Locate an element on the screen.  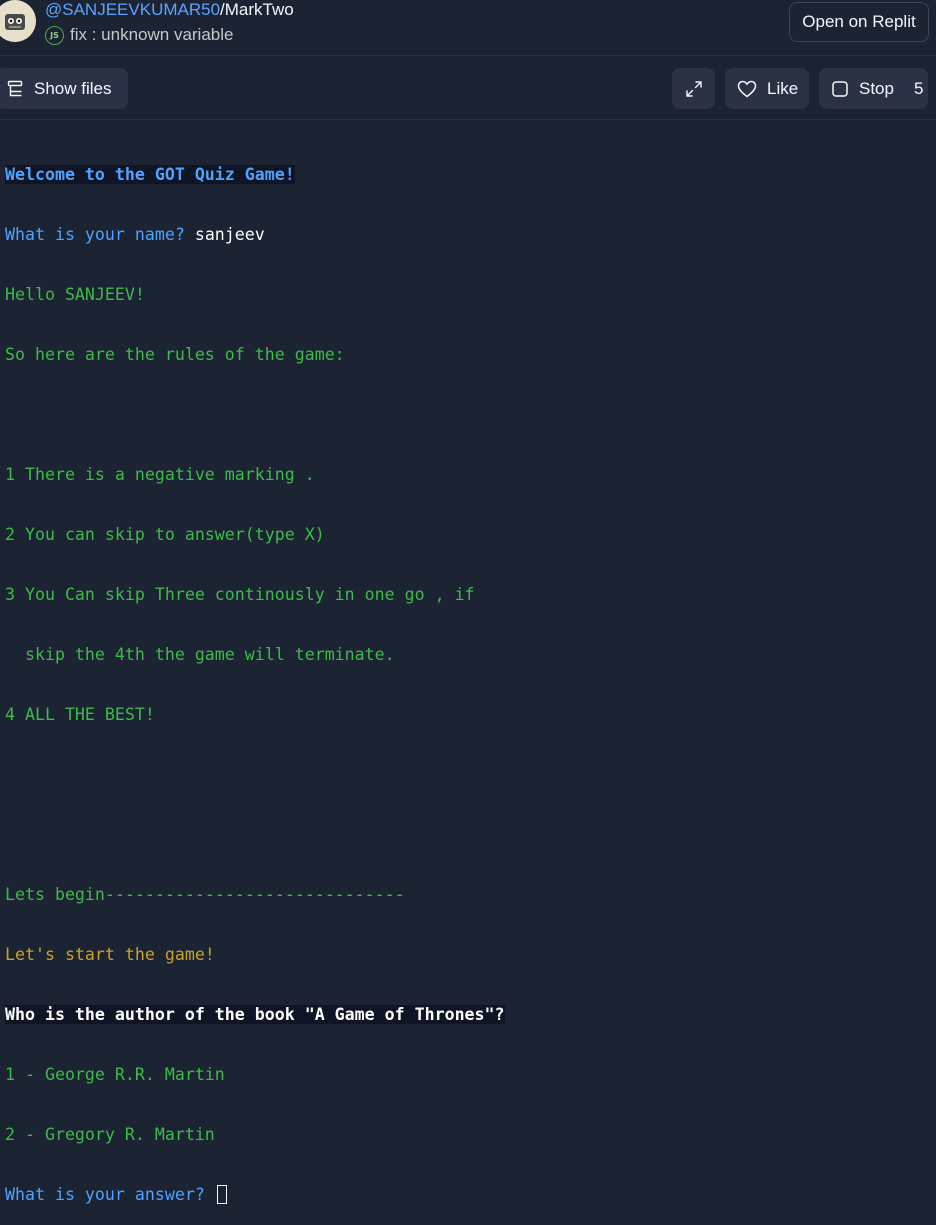
open-on-replit-button: Open on Replit is located at coordinates (859, 22).